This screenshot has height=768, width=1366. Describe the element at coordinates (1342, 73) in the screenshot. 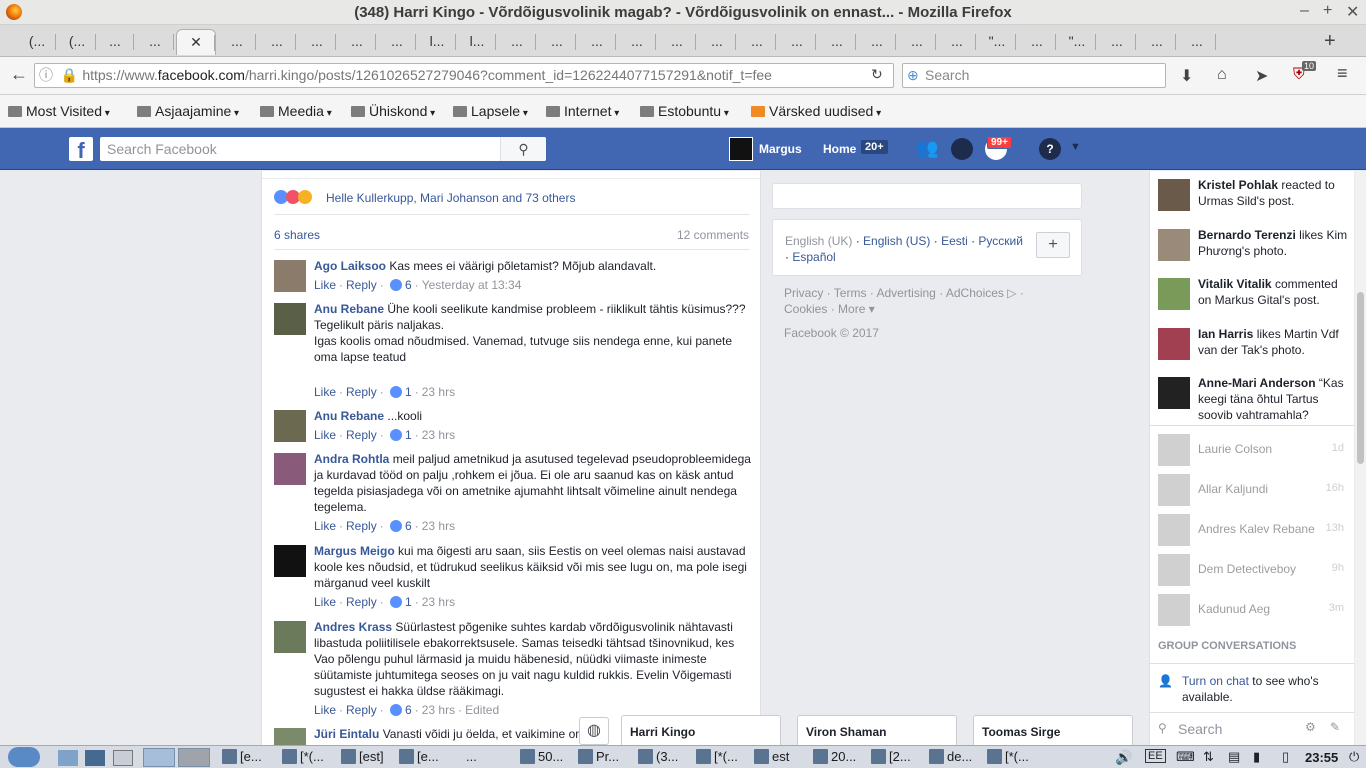

I see `menu-icon: ≡` at that location.